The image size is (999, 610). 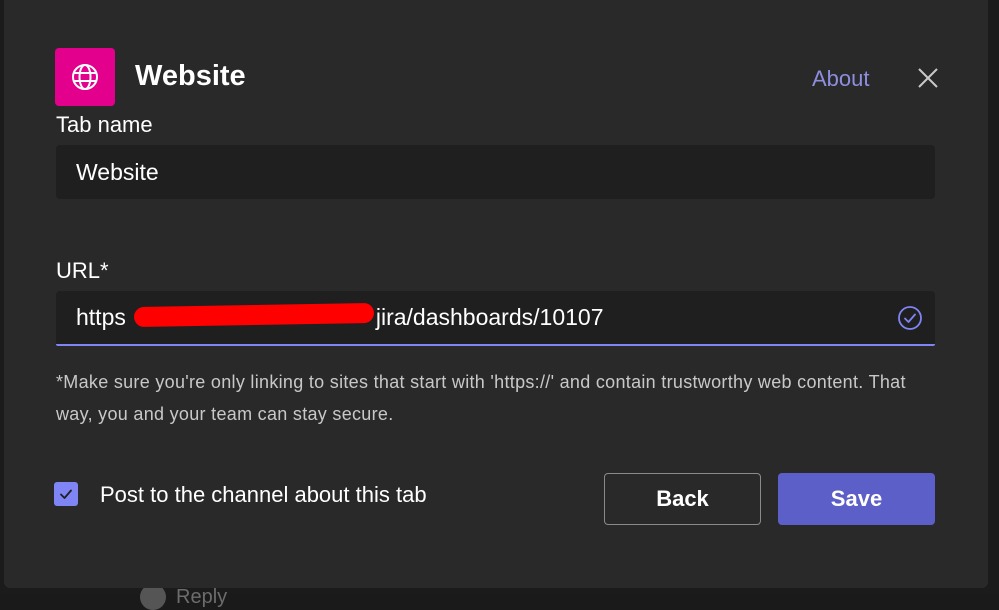 I want to click on check-circle-icon, so click(x=910, y=318).